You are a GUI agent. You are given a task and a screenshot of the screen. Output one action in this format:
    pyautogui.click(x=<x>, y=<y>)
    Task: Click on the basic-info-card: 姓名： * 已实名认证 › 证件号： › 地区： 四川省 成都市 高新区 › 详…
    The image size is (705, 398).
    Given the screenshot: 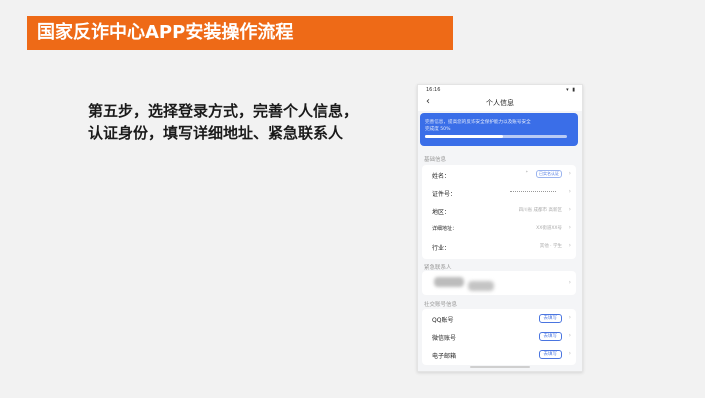 What is the action you would take?
    pyautogui.click(x=499, y=212)
    